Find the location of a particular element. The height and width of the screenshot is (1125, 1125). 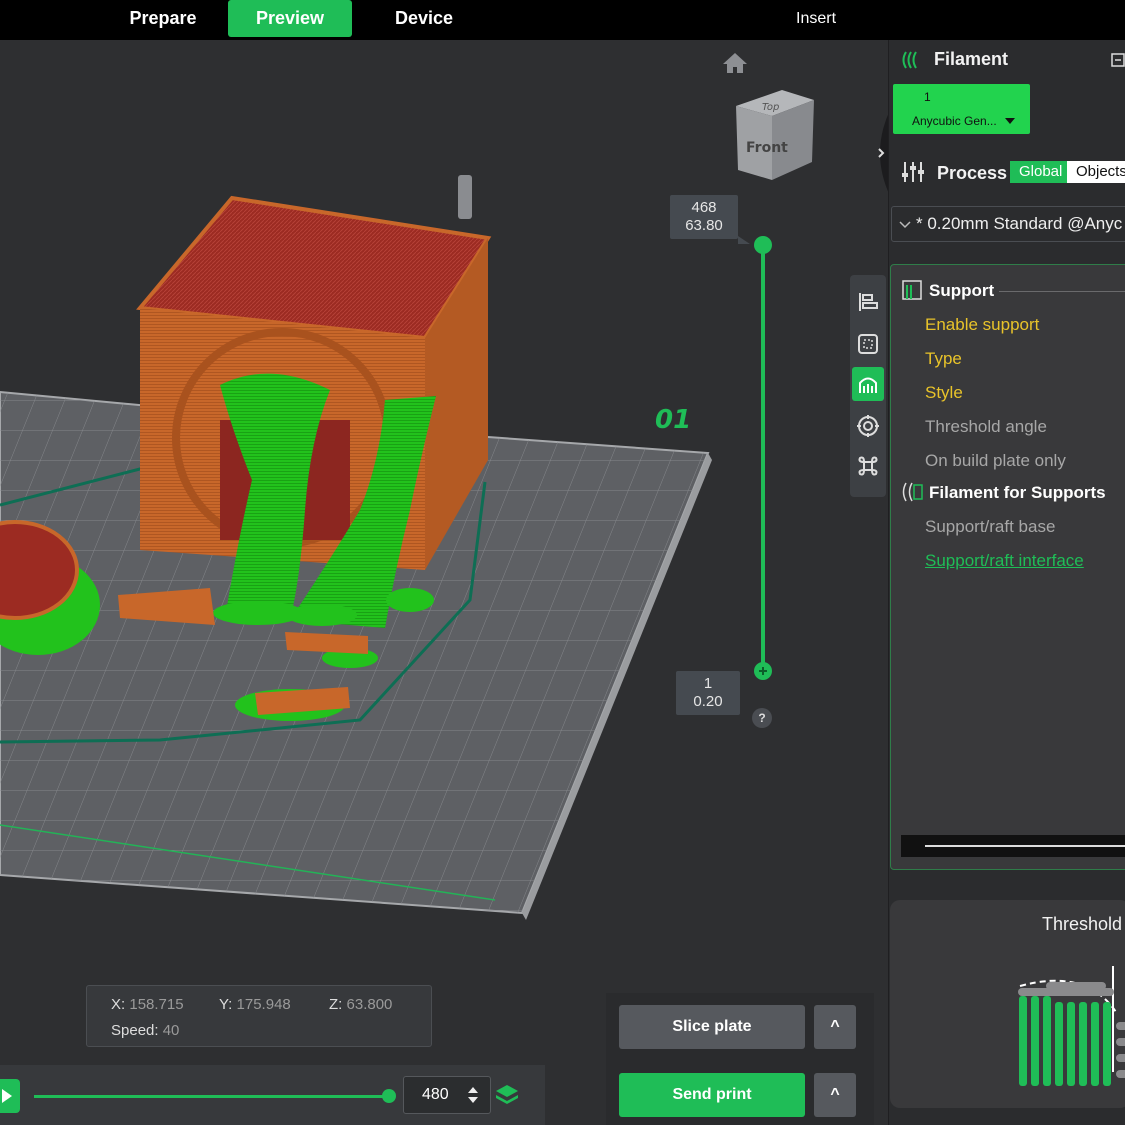

process-preset-select: * 0.20mm Standard @Anyc is located at coordinates (1008, 224).